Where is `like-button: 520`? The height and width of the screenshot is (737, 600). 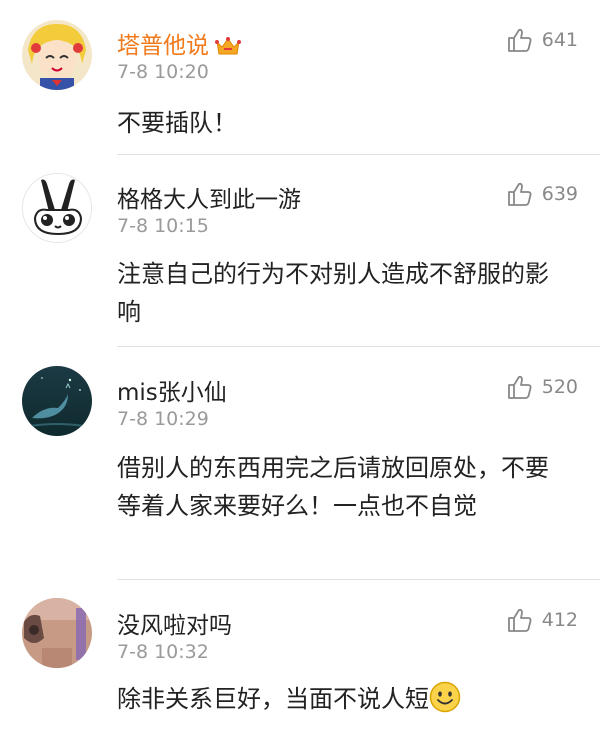
like-button: 520 is located at coordinates (542, 387).